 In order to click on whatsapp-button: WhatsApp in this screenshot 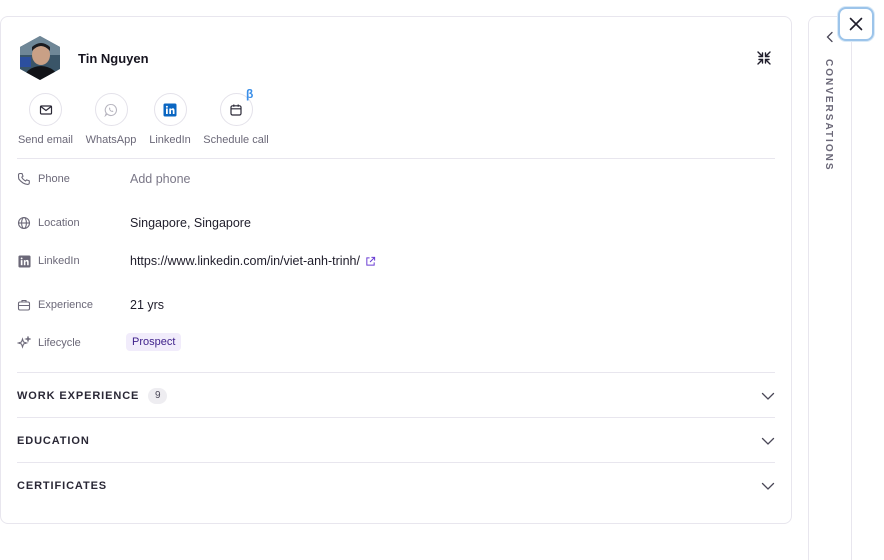, I will do `click(111, 119)`.